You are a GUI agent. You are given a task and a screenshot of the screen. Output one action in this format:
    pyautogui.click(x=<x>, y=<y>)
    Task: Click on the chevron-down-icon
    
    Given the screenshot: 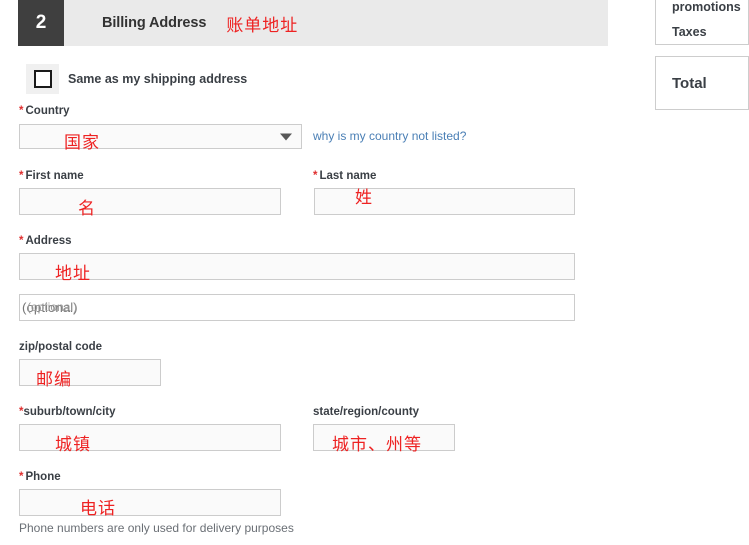 What is the action you would take?
    pyautogui.click(x=286, y=136)
    